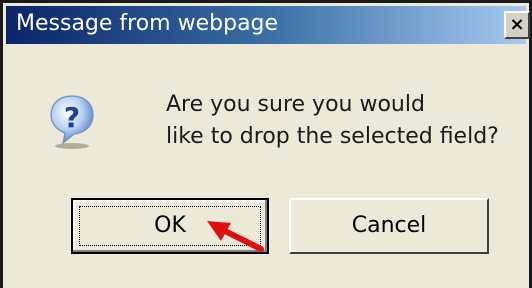 Image resolution: width=532 pixels, height=288 pixels. I want to click on close-icon: ×, so click(517, 24).